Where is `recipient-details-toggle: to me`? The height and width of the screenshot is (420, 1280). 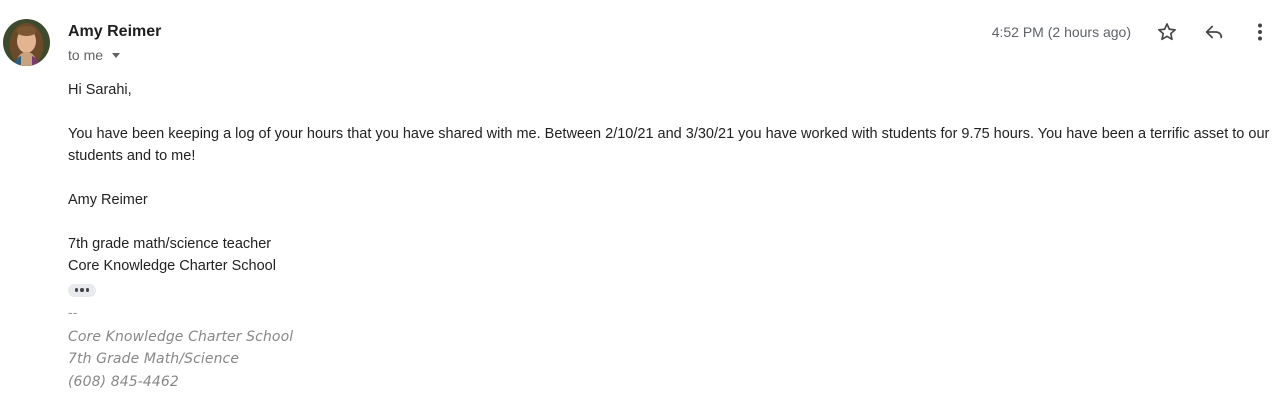 recipient-details-toggle: to me is located at coordinates (94, 55).